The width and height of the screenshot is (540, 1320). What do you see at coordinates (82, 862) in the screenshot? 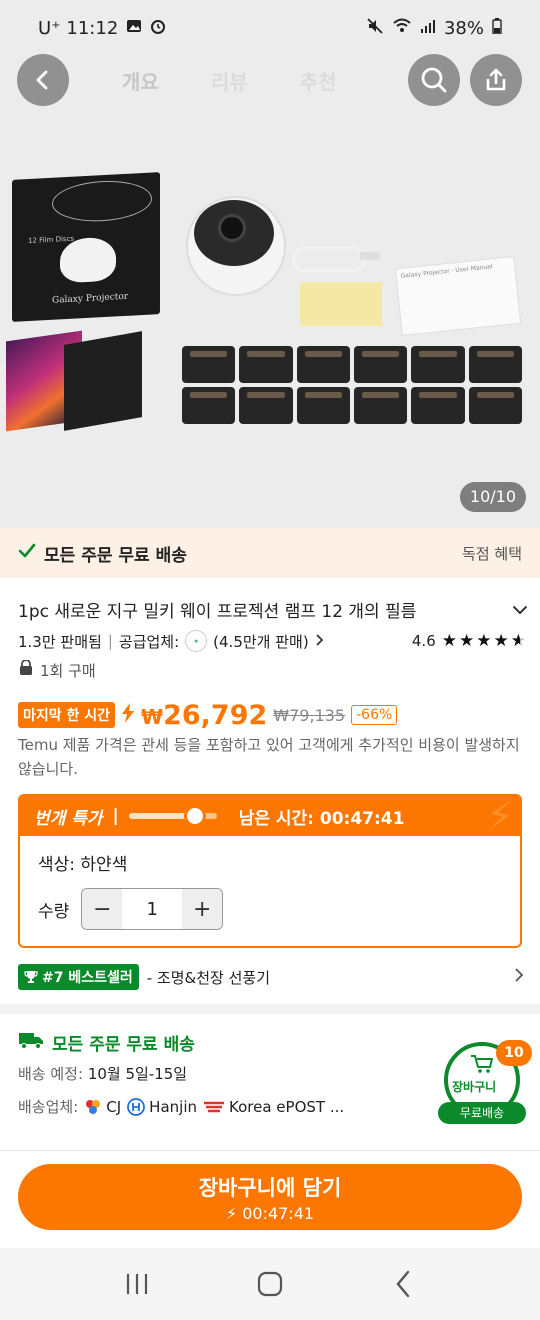
I see `color-selector: 색상: 하얀색` at bounding box center [82, 862].